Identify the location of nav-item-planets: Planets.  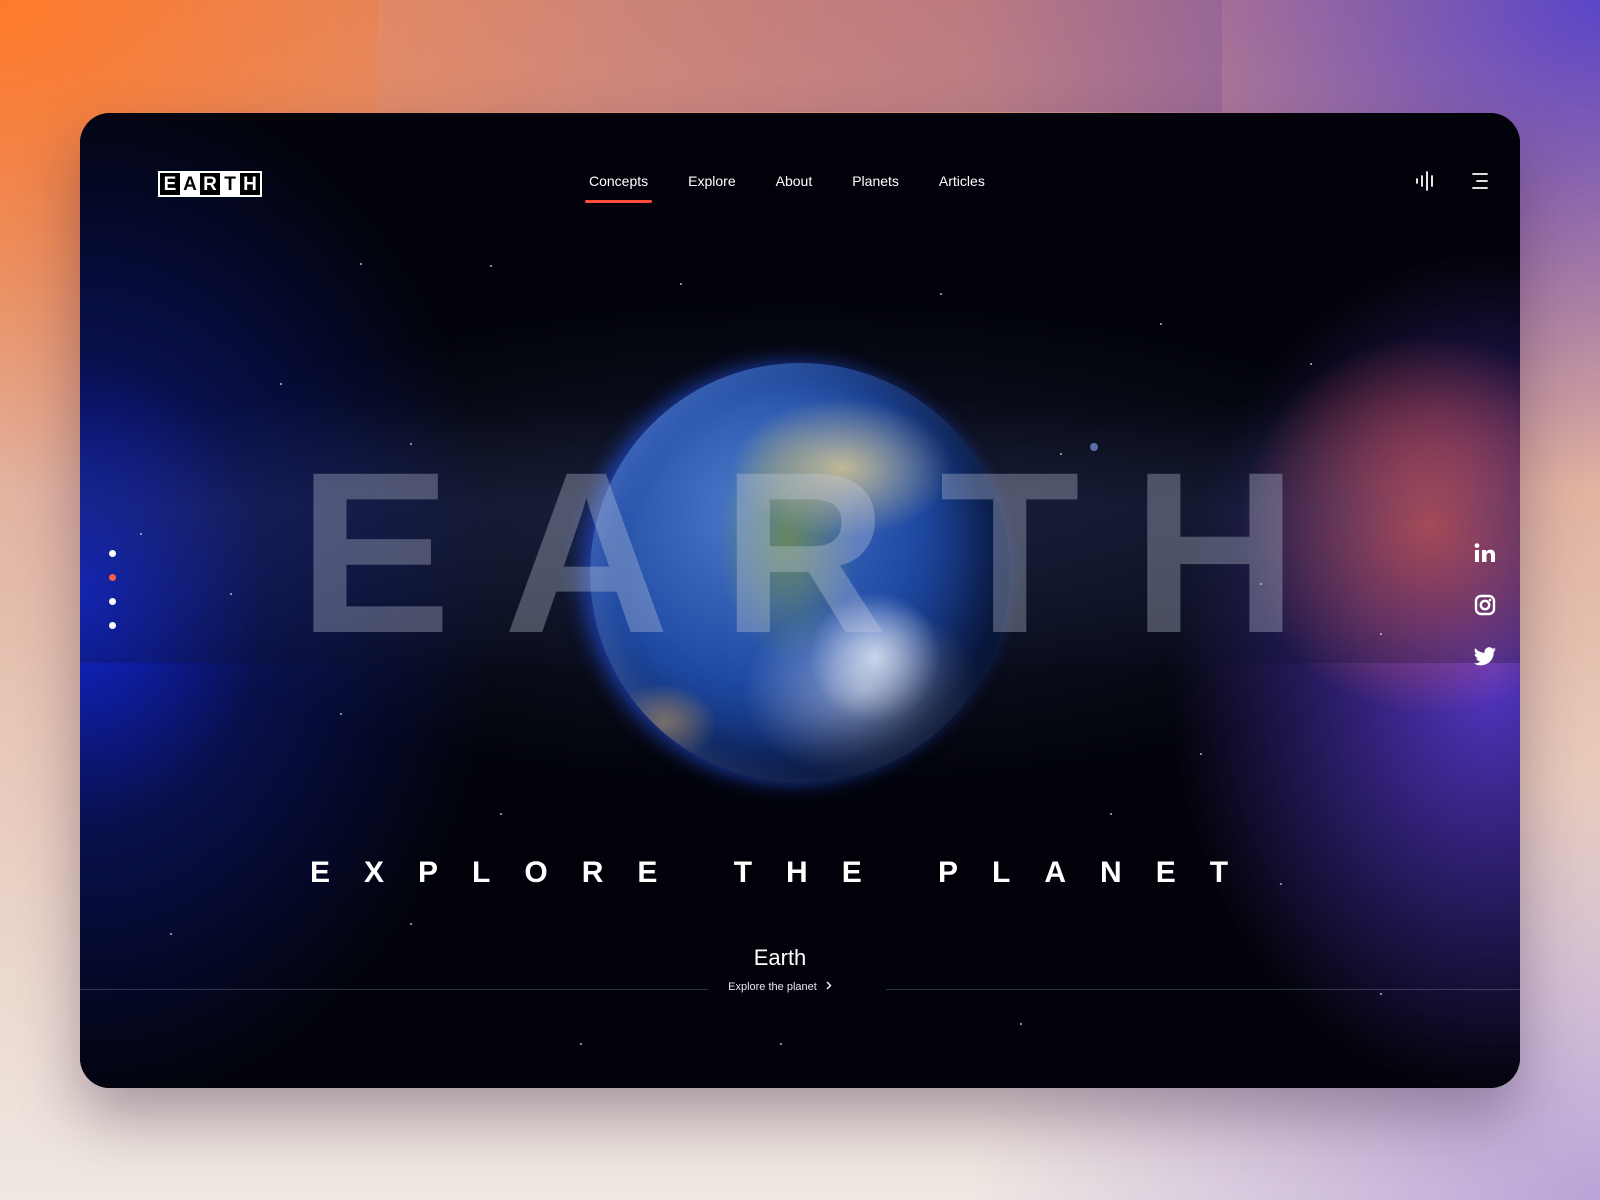
(875, 187).